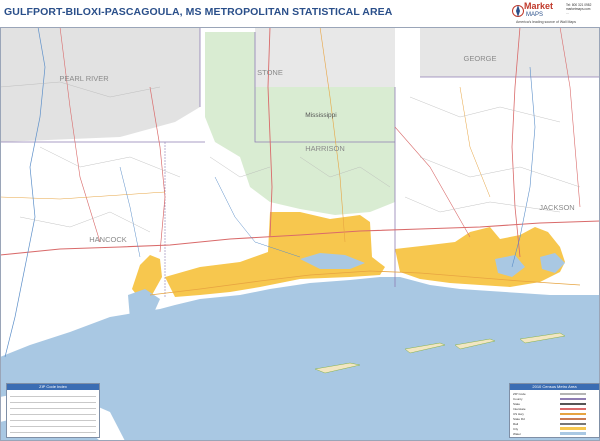 This screenshot has height=441, width=600. Describe the element at coordinates (516, 424) in the screenshot. I see `legend-row-label: Rail` at that location.